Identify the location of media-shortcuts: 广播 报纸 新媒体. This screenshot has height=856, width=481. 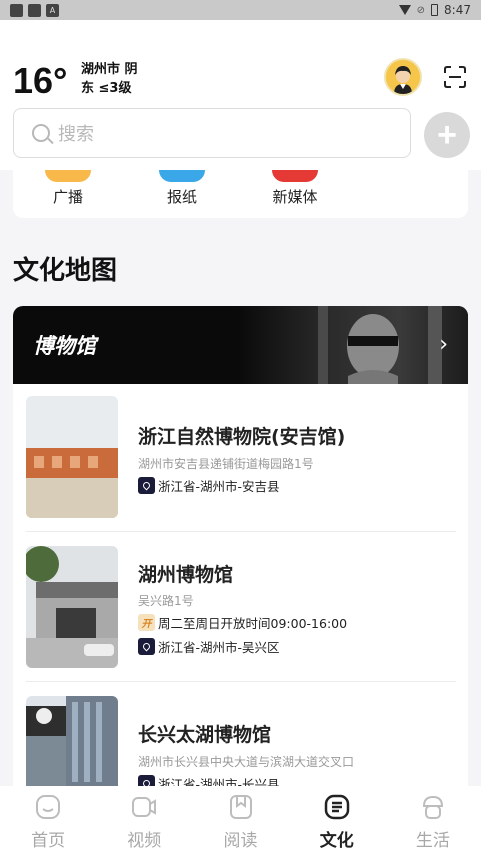
(240, 194).